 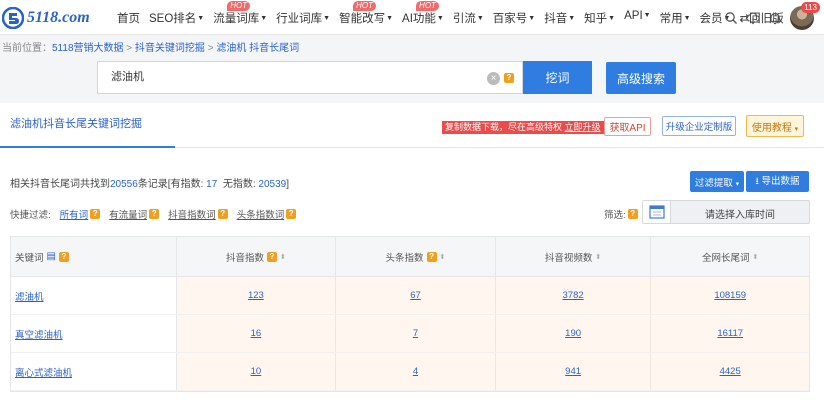 I want to click on cell-longtail-count-link: 4425, so click(x=730, y=371).